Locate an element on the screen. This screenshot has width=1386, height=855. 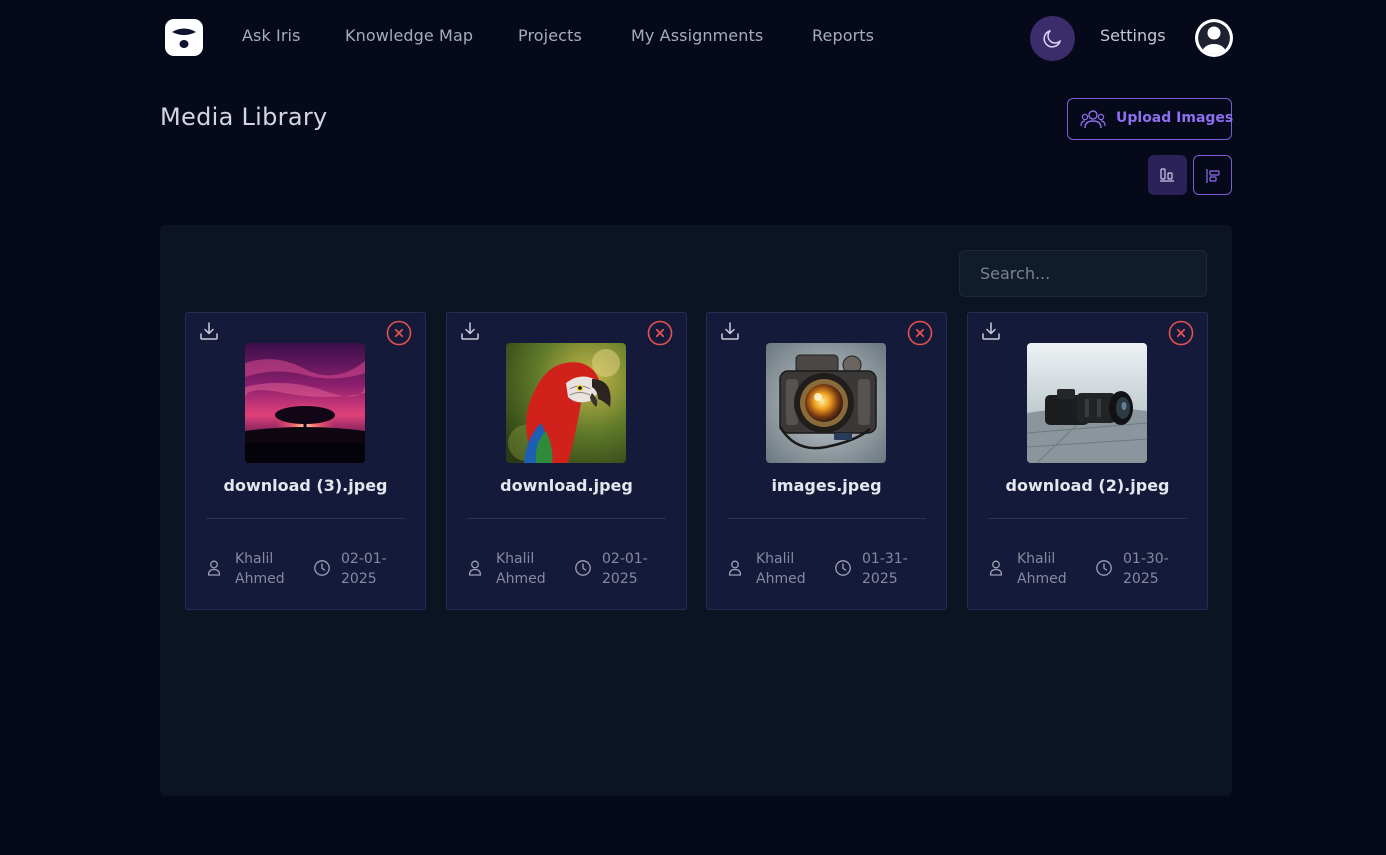
grid-view-button is located at coordinates (1167, 175).